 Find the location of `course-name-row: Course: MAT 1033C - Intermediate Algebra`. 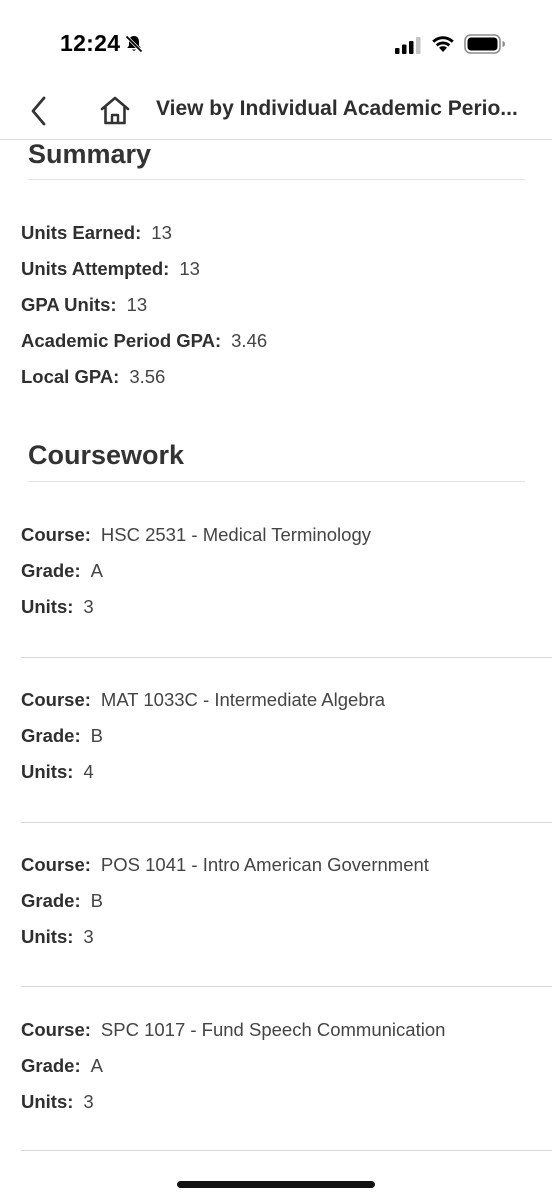

course-name-row: Course: MAT 1033C - Intermediate Algebra is located at coordinates (203, 700).